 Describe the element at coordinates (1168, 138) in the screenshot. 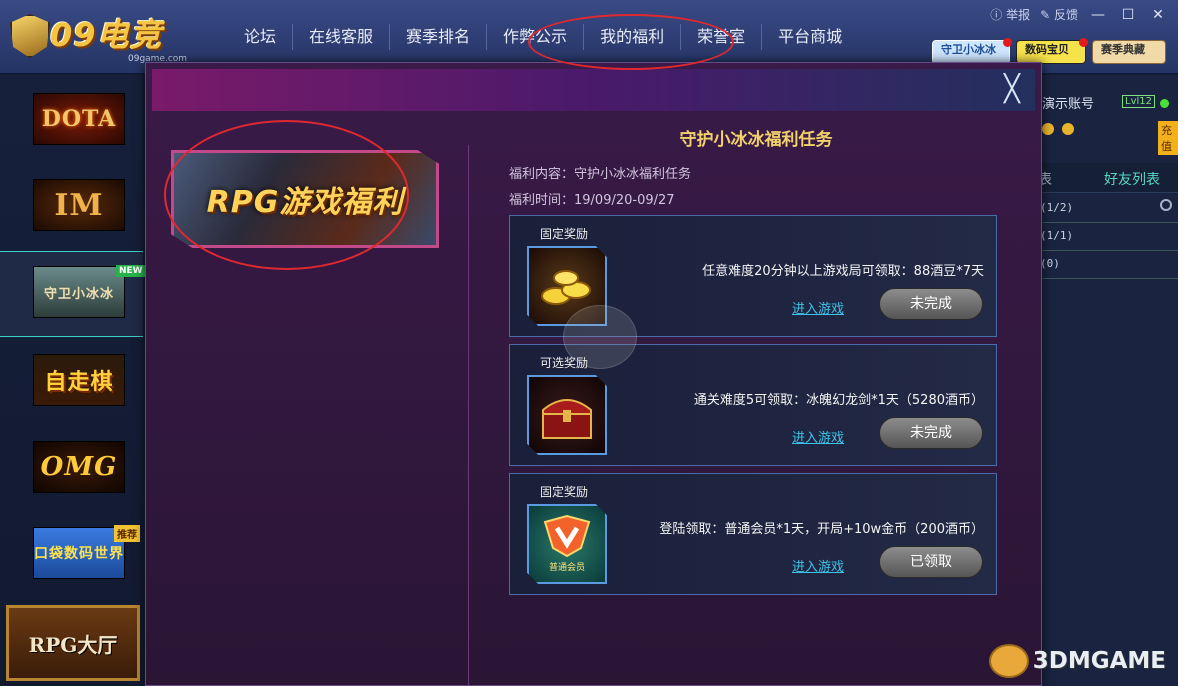

I see `recharge-button: 充值` at that location.